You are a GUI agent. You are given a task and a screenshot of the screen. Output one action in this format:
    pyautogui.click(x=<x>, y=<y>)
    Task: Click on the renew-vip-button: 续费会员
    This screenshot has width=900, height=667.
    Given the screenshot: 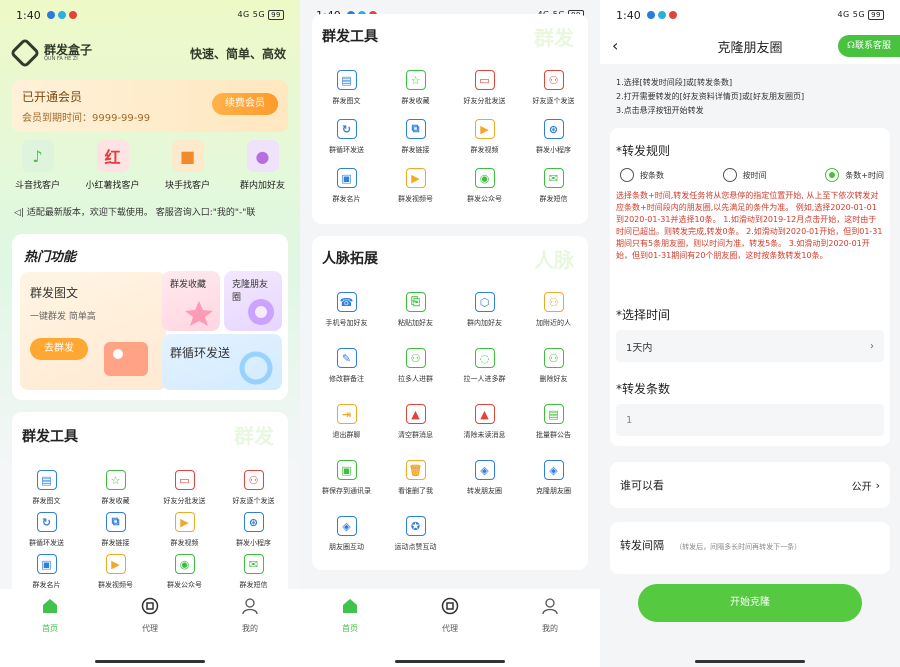 What is the action you would take?
    pyautogui.click(x=245, y=104)
    